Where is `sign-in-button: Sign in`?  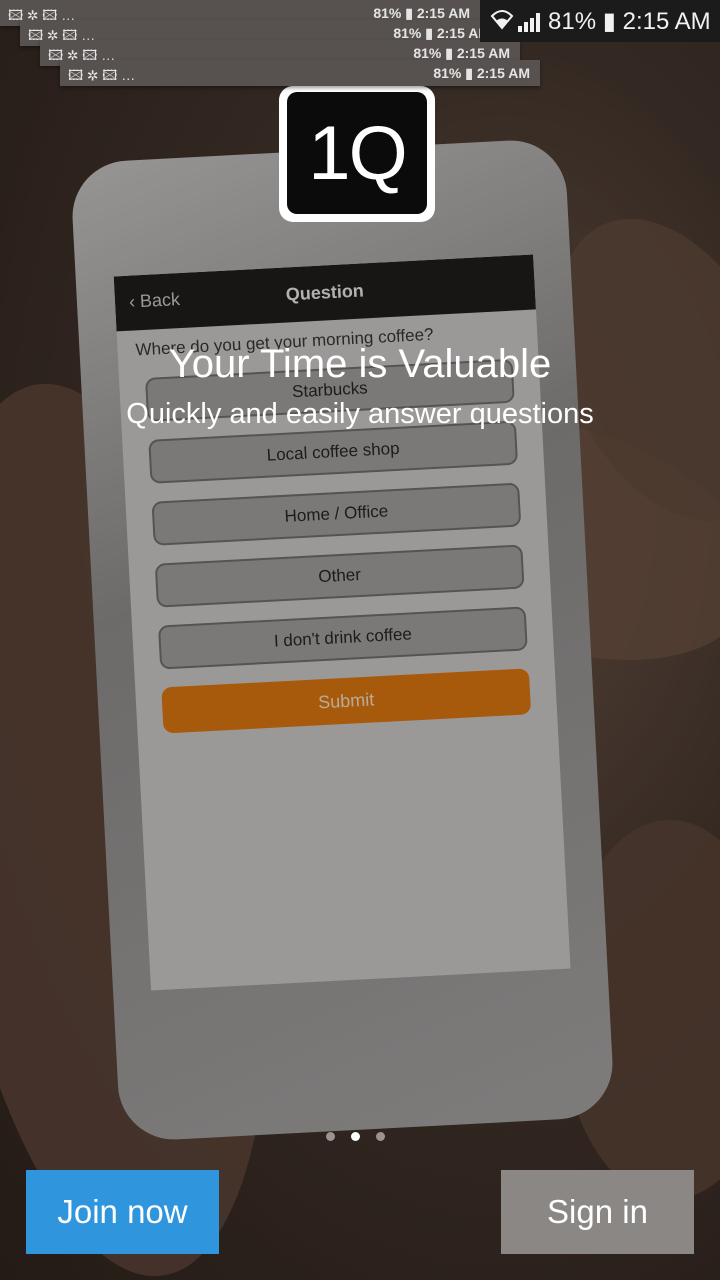 sign-in-button: Sign in is located at coordinates (597, 1212).